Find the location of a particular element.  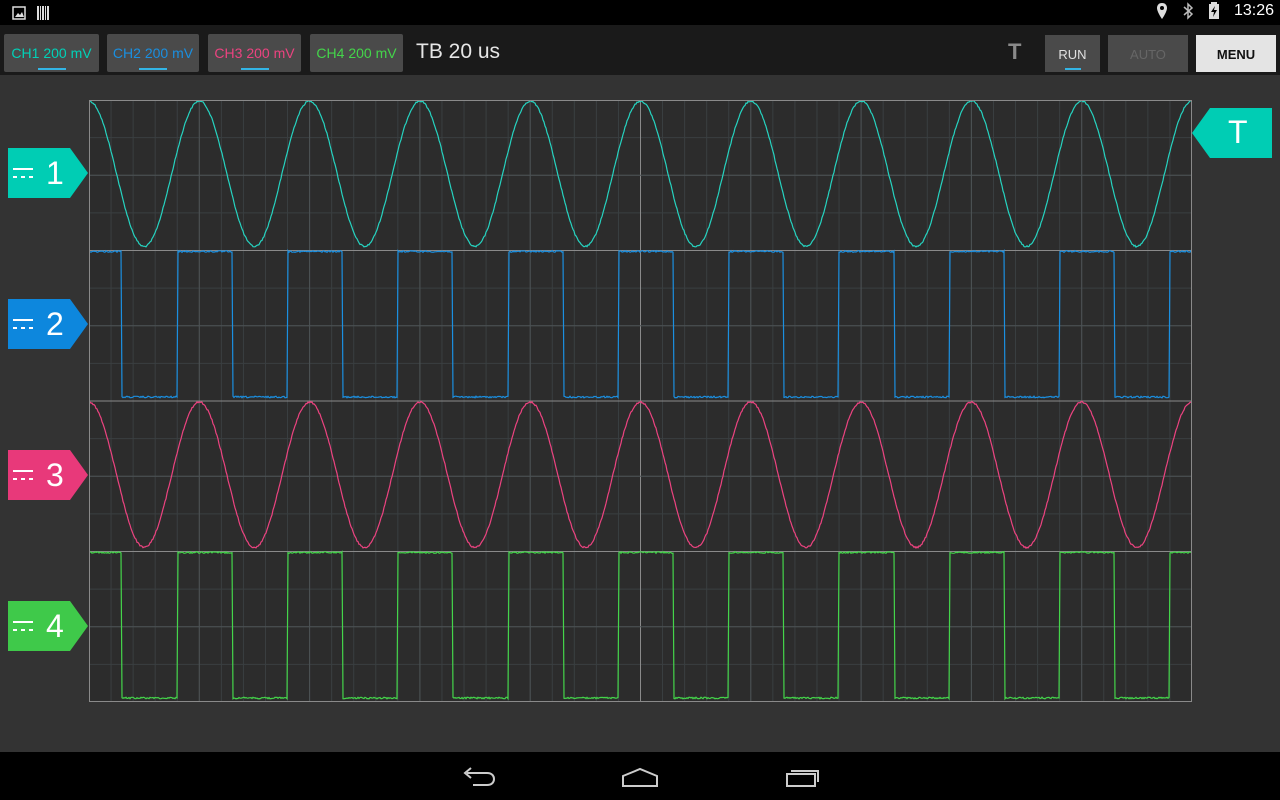

ch2-button: CH2 200 mV is located at coordinates (153, 53).